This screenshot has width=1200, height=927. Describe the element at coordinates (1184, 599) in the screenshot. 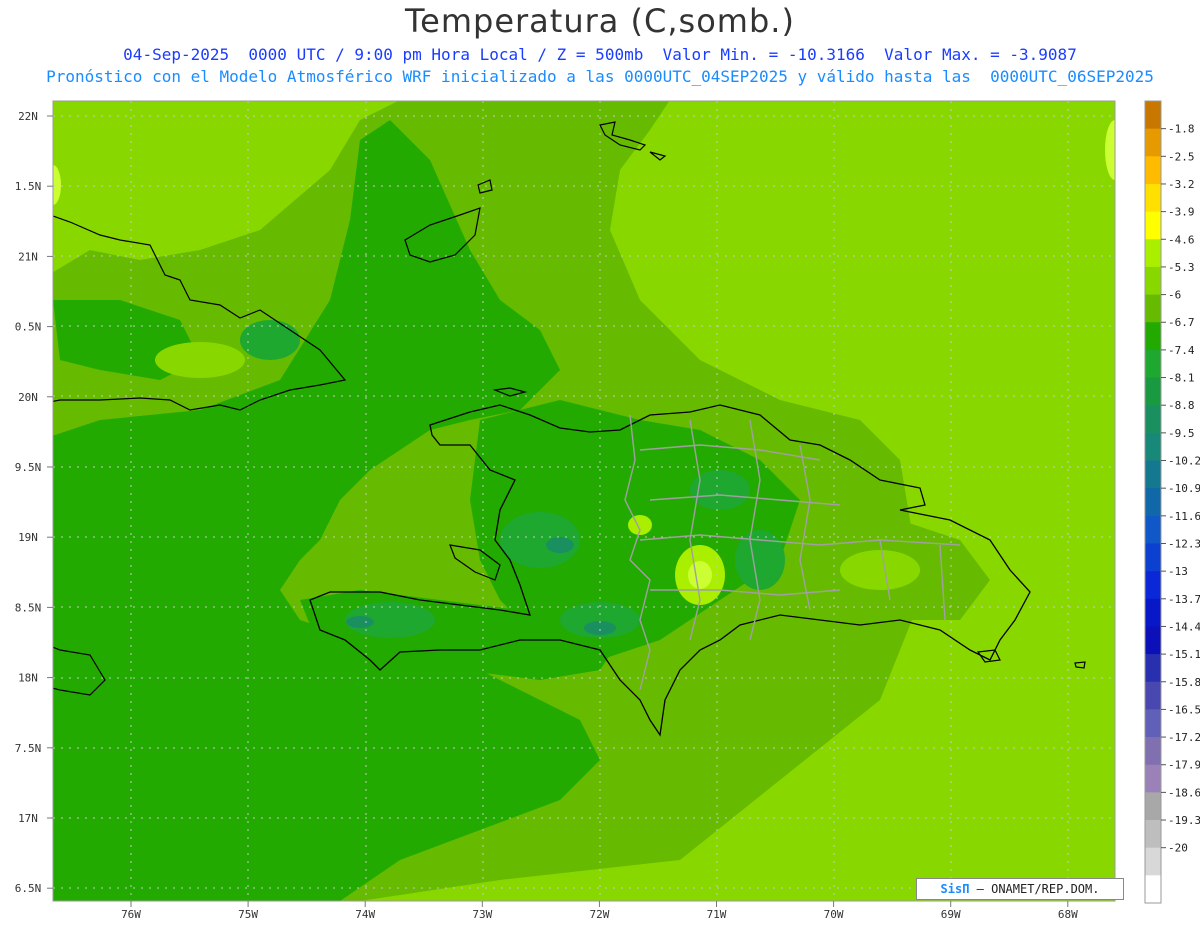

I see `legend-label: -13.7` at that location.